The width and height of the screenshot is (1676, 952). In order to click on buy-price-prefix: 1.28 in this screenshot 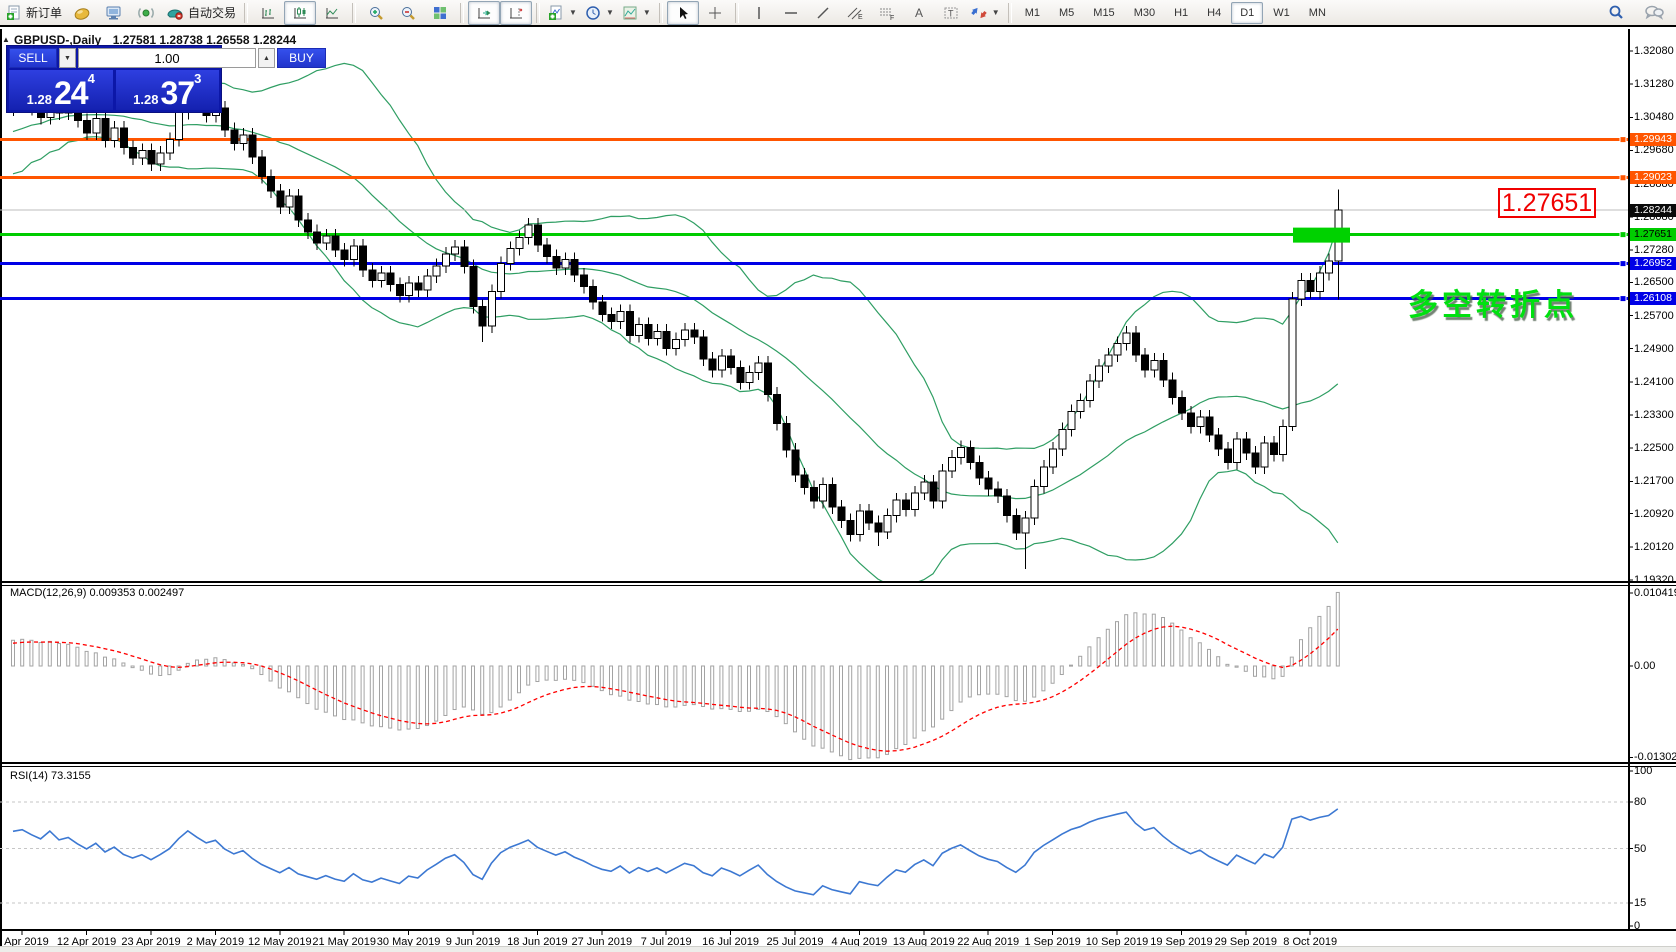, I will do `click(146, 99)`.